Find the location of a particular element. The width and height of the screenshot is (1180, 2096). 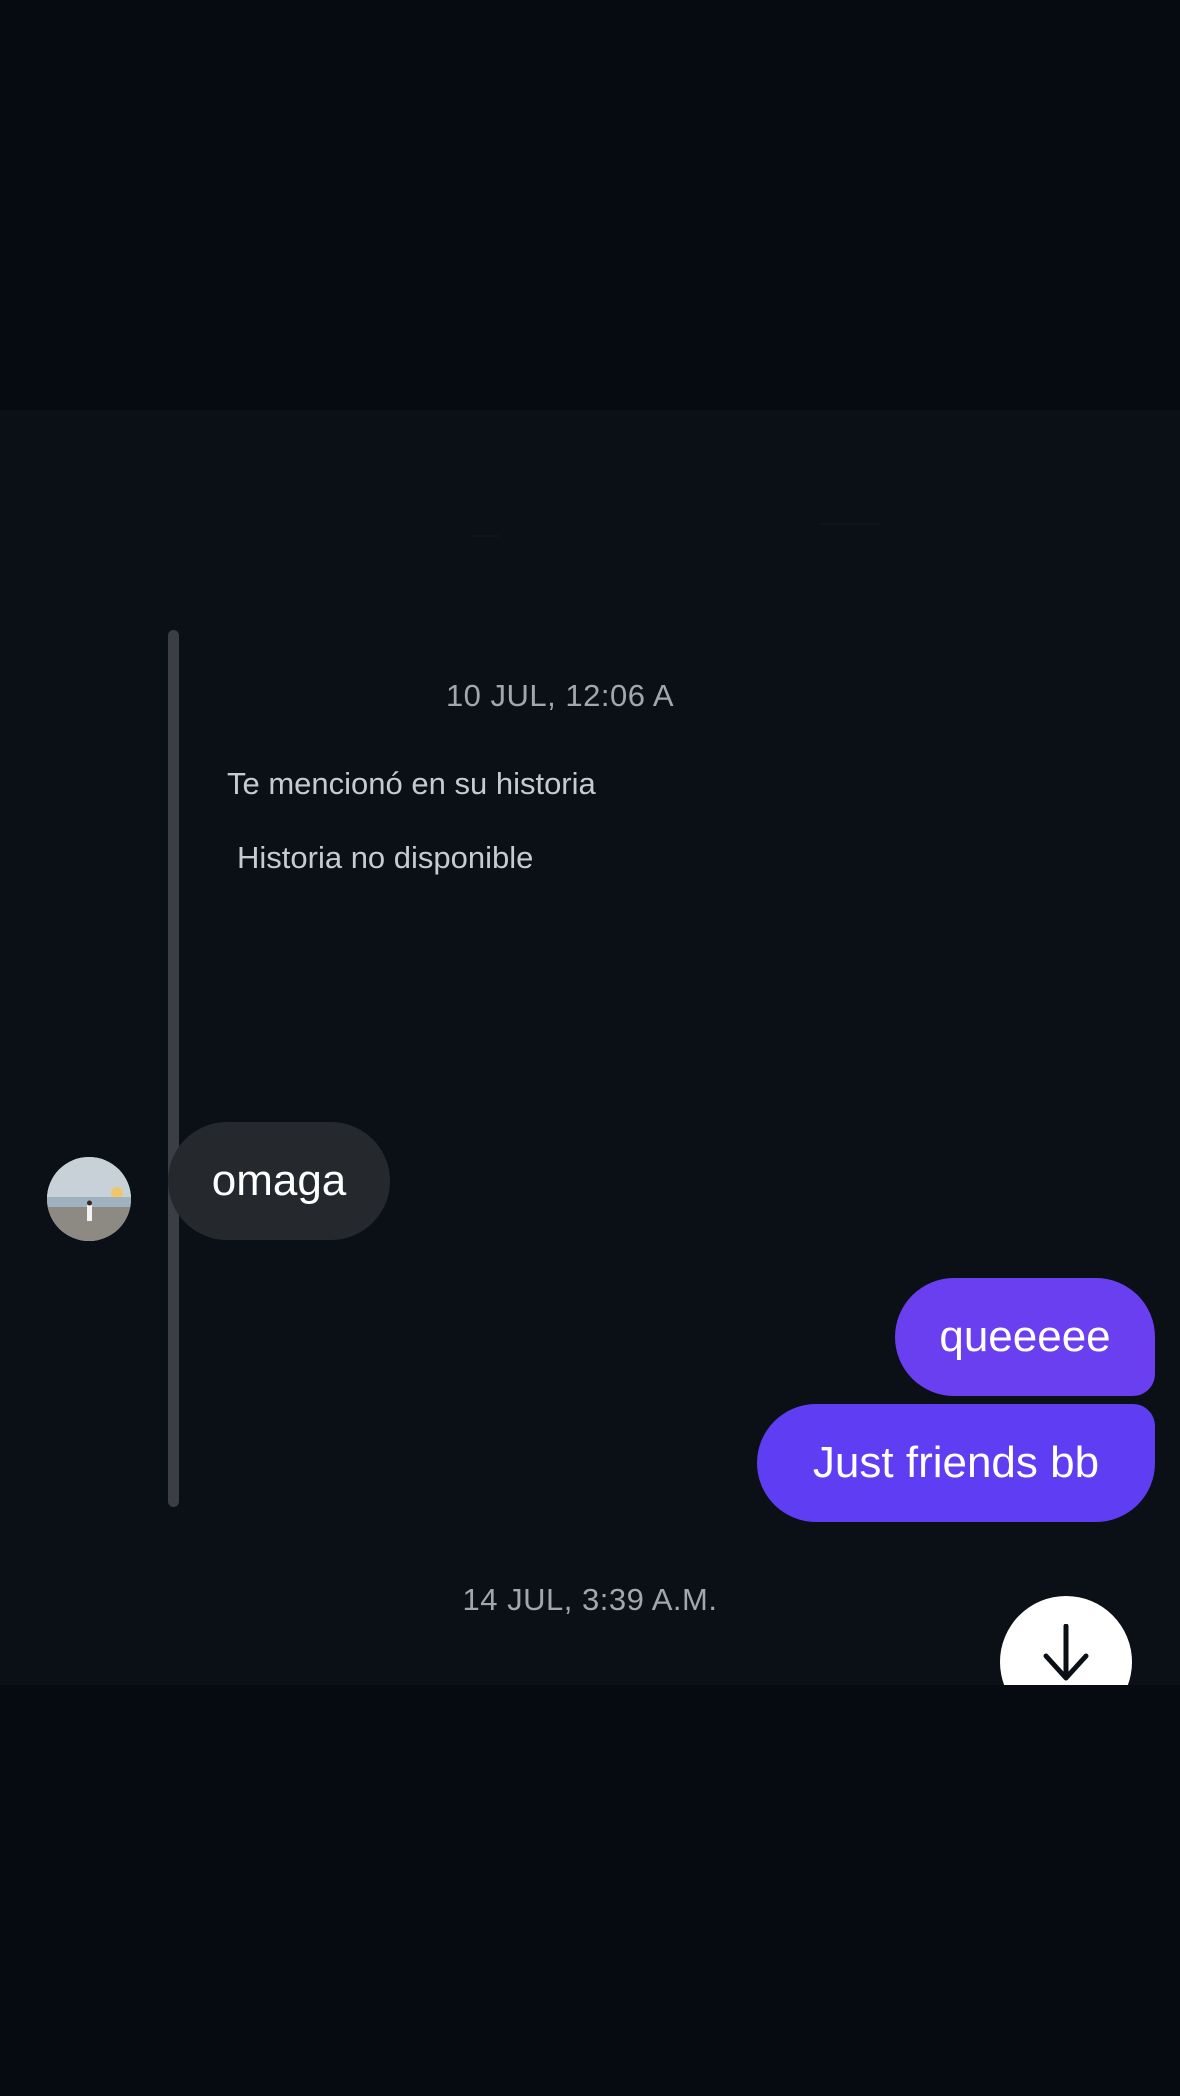

incoming-message-bubble: omaga is located at coordinates (279, 1181).